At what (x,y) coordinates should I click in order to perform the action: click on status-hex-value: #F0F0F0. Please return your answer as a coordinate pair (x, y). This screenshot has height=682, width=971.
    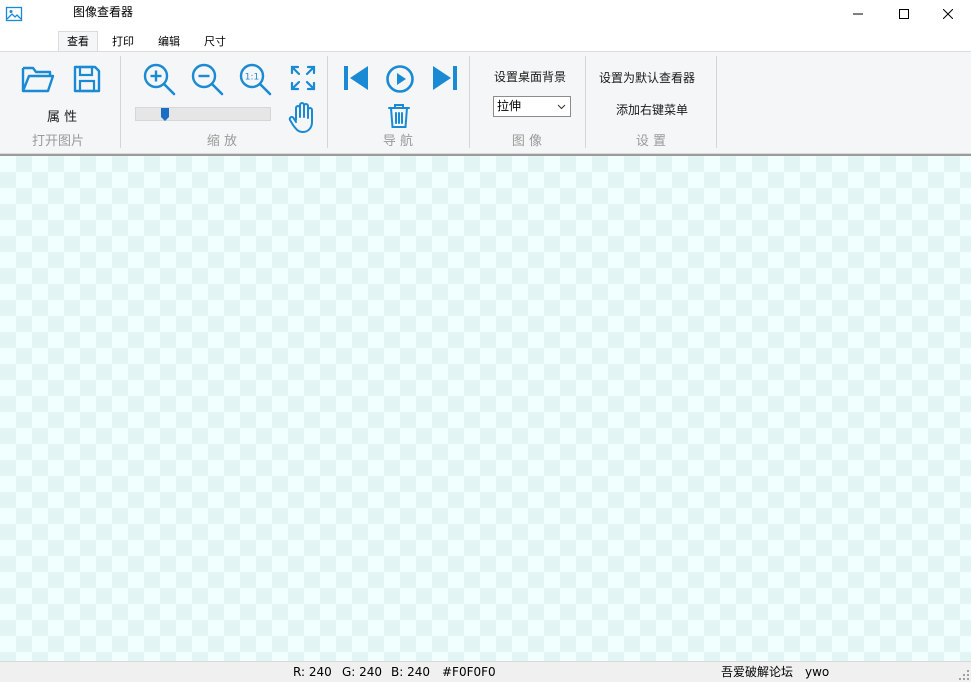
    Looking at the image, I should click on (469, 672).